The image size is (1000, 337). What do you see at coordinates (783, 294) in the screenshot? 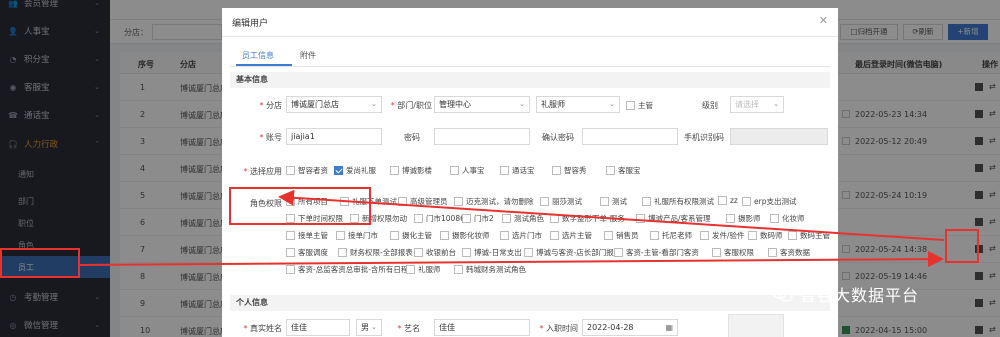
I see `wechat-logo-icon` at bounding box center [783, 294].